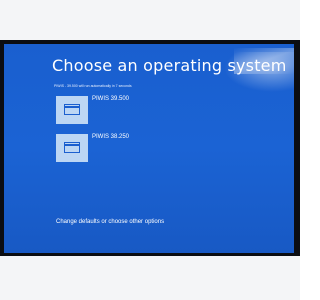  Describe the element at coordinates (92, 148) in the screenshot. I see `os-option-2: PIWIS 38.250` at that location.